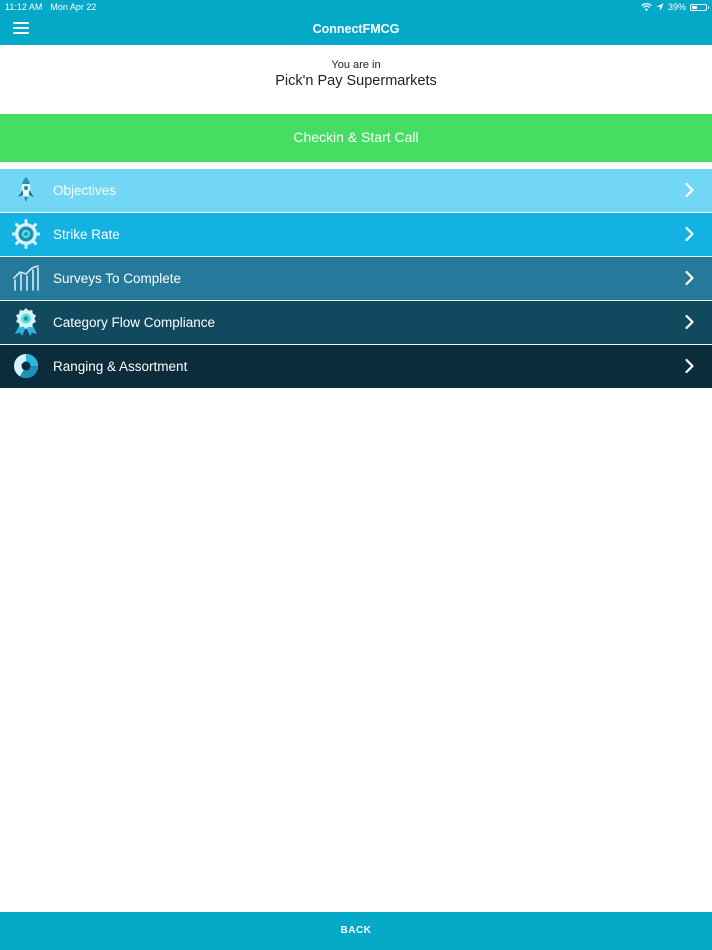 Image resolution: width=712 pixels, height=950 pixels. Describe the element at coordinates (26, 366) in the screenshot. I see `donut-chart-icon` at that location.